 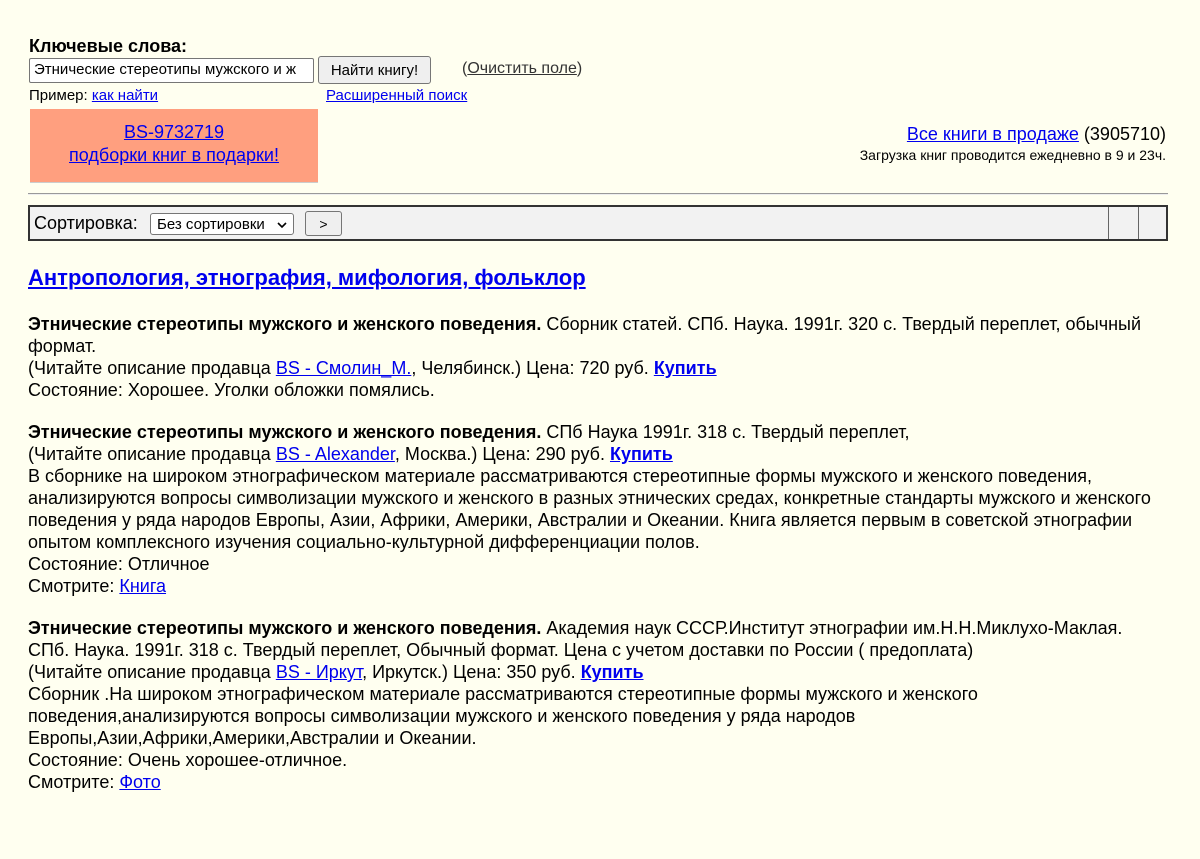 I want to click on keywords-label: Ключевые слова:, so click(x=108, y=46).